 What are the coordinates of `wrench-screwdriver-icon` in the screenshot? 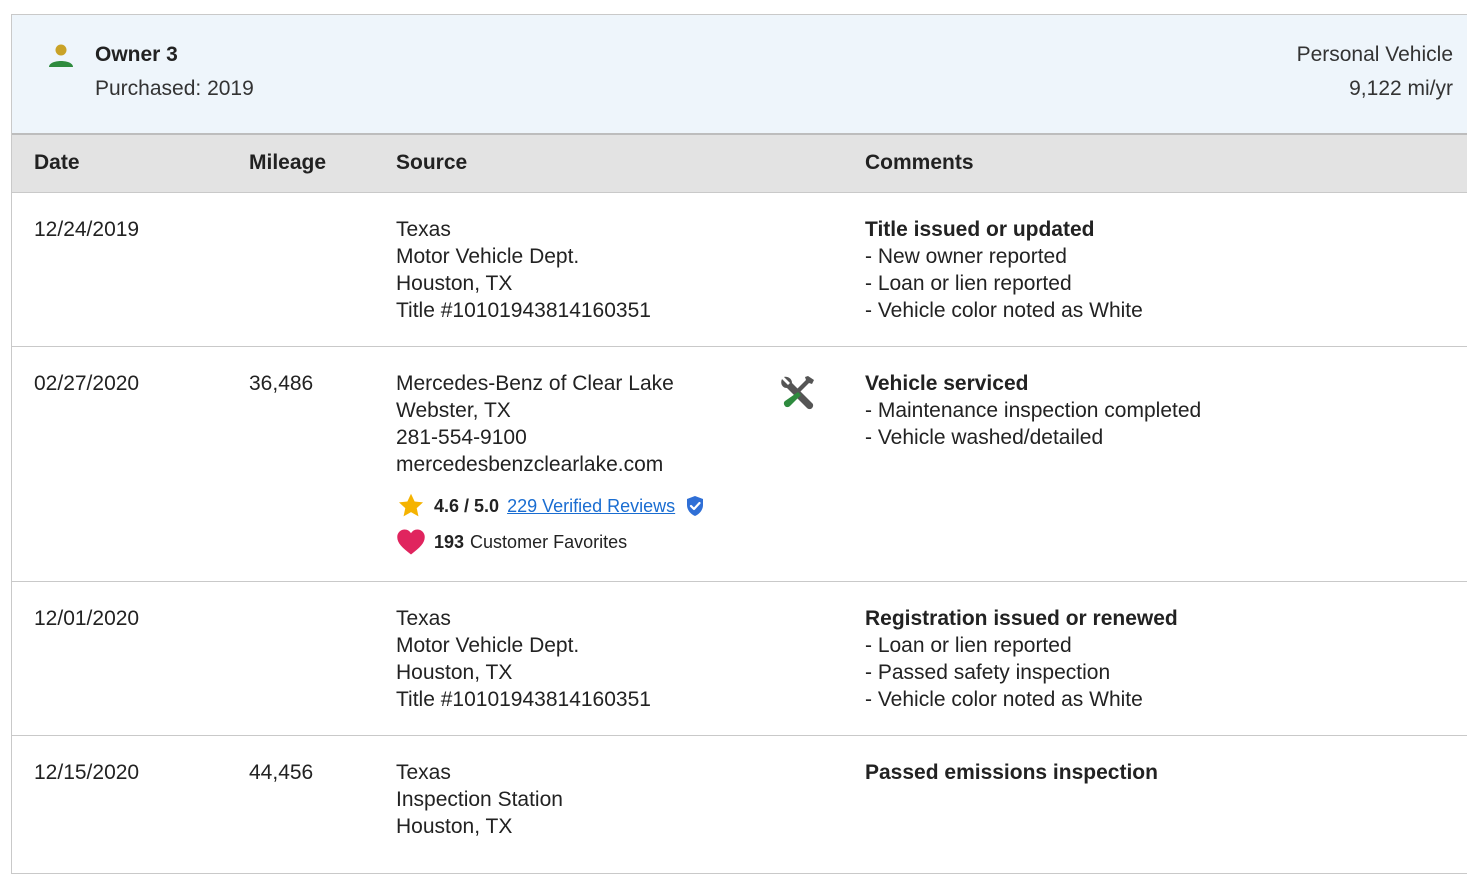 It's located at (797, 393).